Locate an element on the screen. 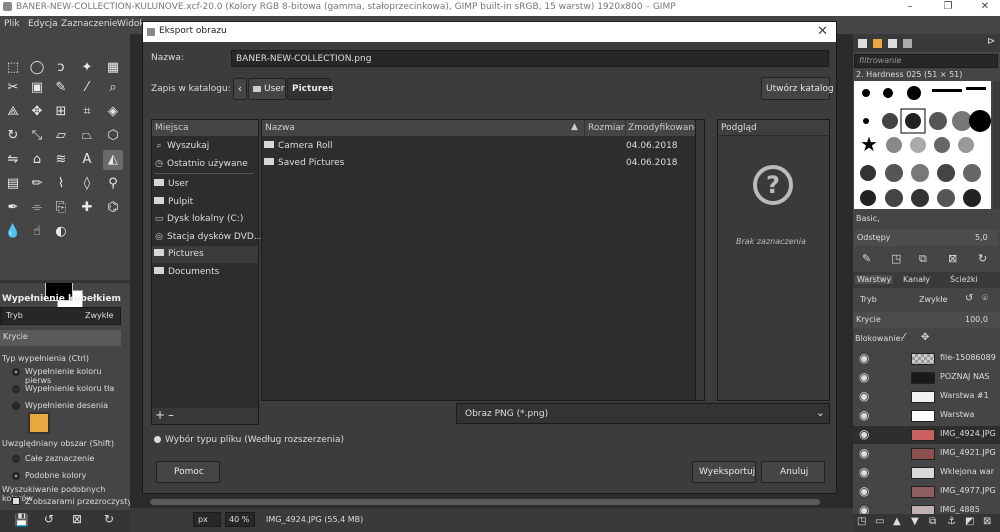 This screenshot has width=1000, height=532. reset-icon: ↻ is located at coordinates (109, 519).